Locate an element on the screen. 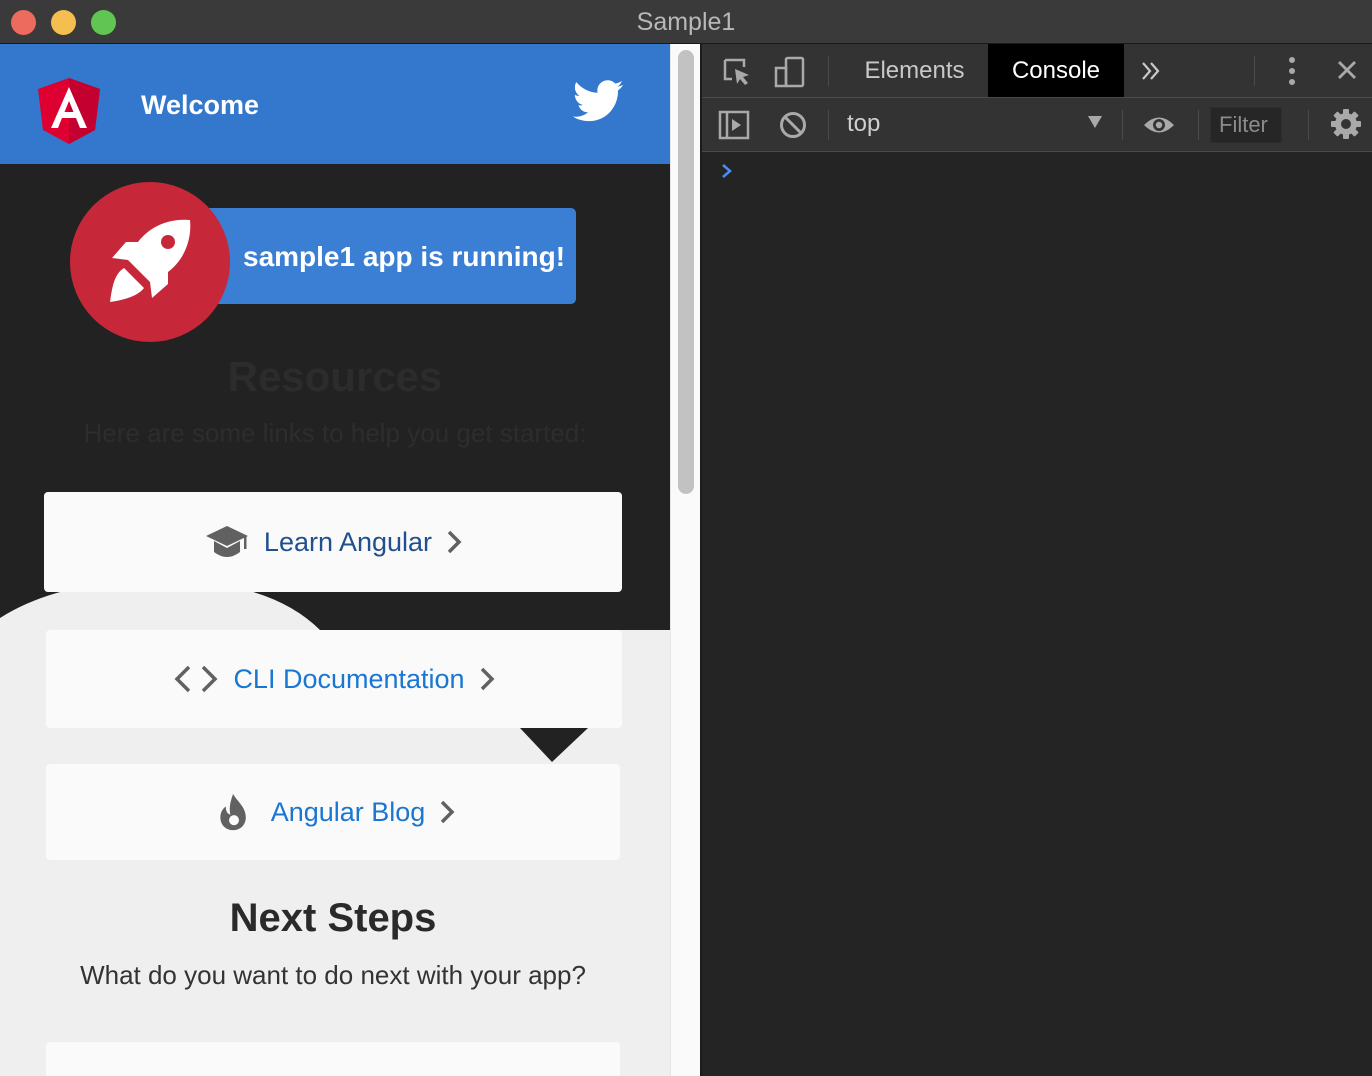 The height and width of the screenshot is (1076, 1372). eye-icon is located at coordinates (1159, 125).